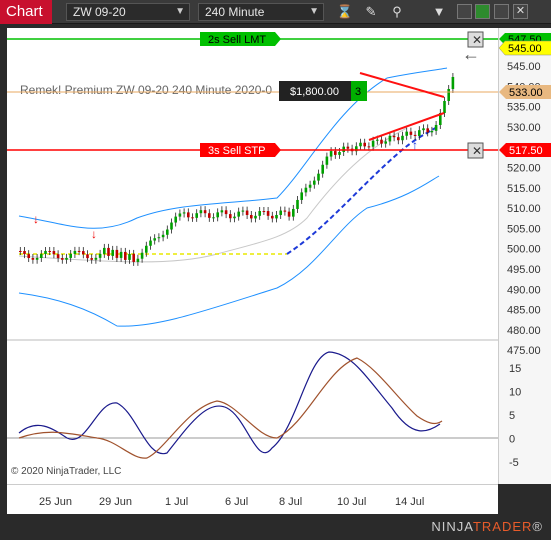 Image resolution: width=551 pixels, height=540 pixels. I want to click on price-tick-label: 475.00, so click(524, 351).